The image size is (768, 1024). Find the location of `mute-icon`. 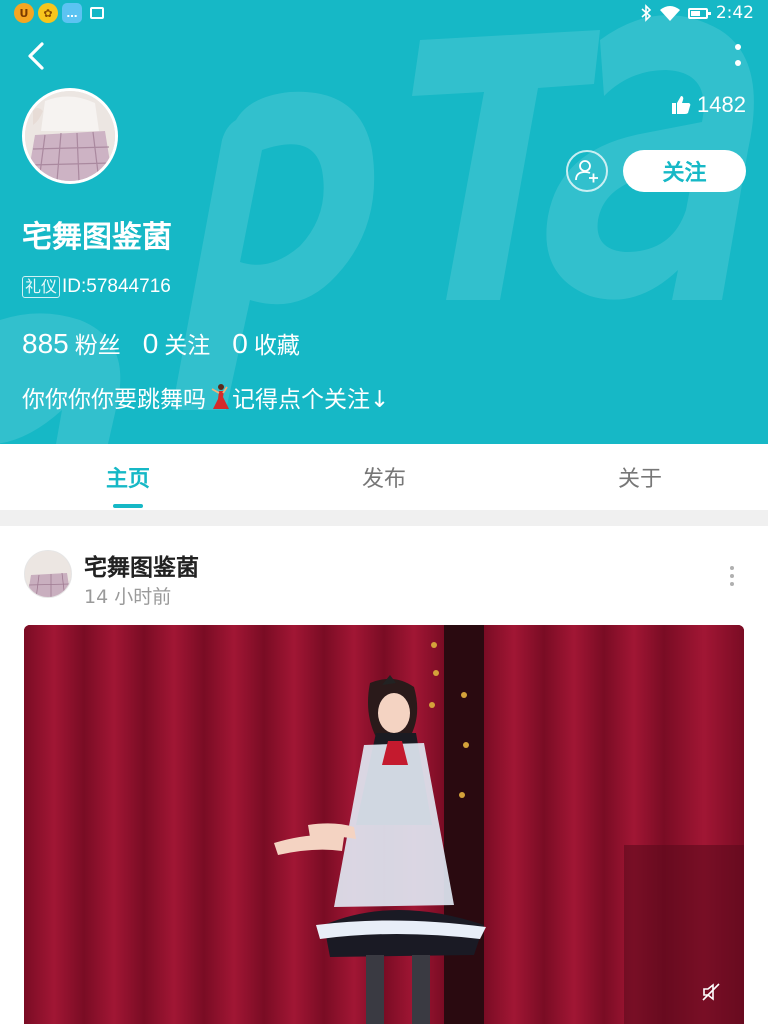

mute-icon is located at coordinates (711, 992).